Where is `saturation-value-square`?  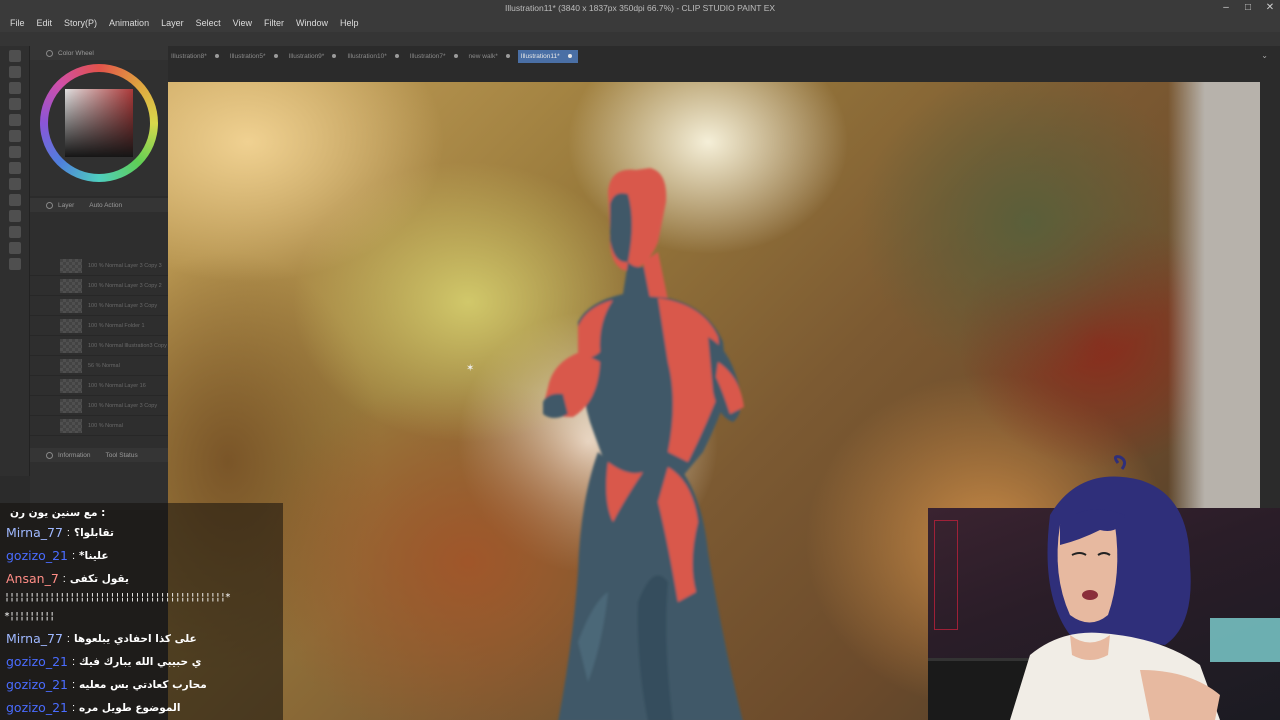 saturation-value-square is located at coordinates (99, 123).